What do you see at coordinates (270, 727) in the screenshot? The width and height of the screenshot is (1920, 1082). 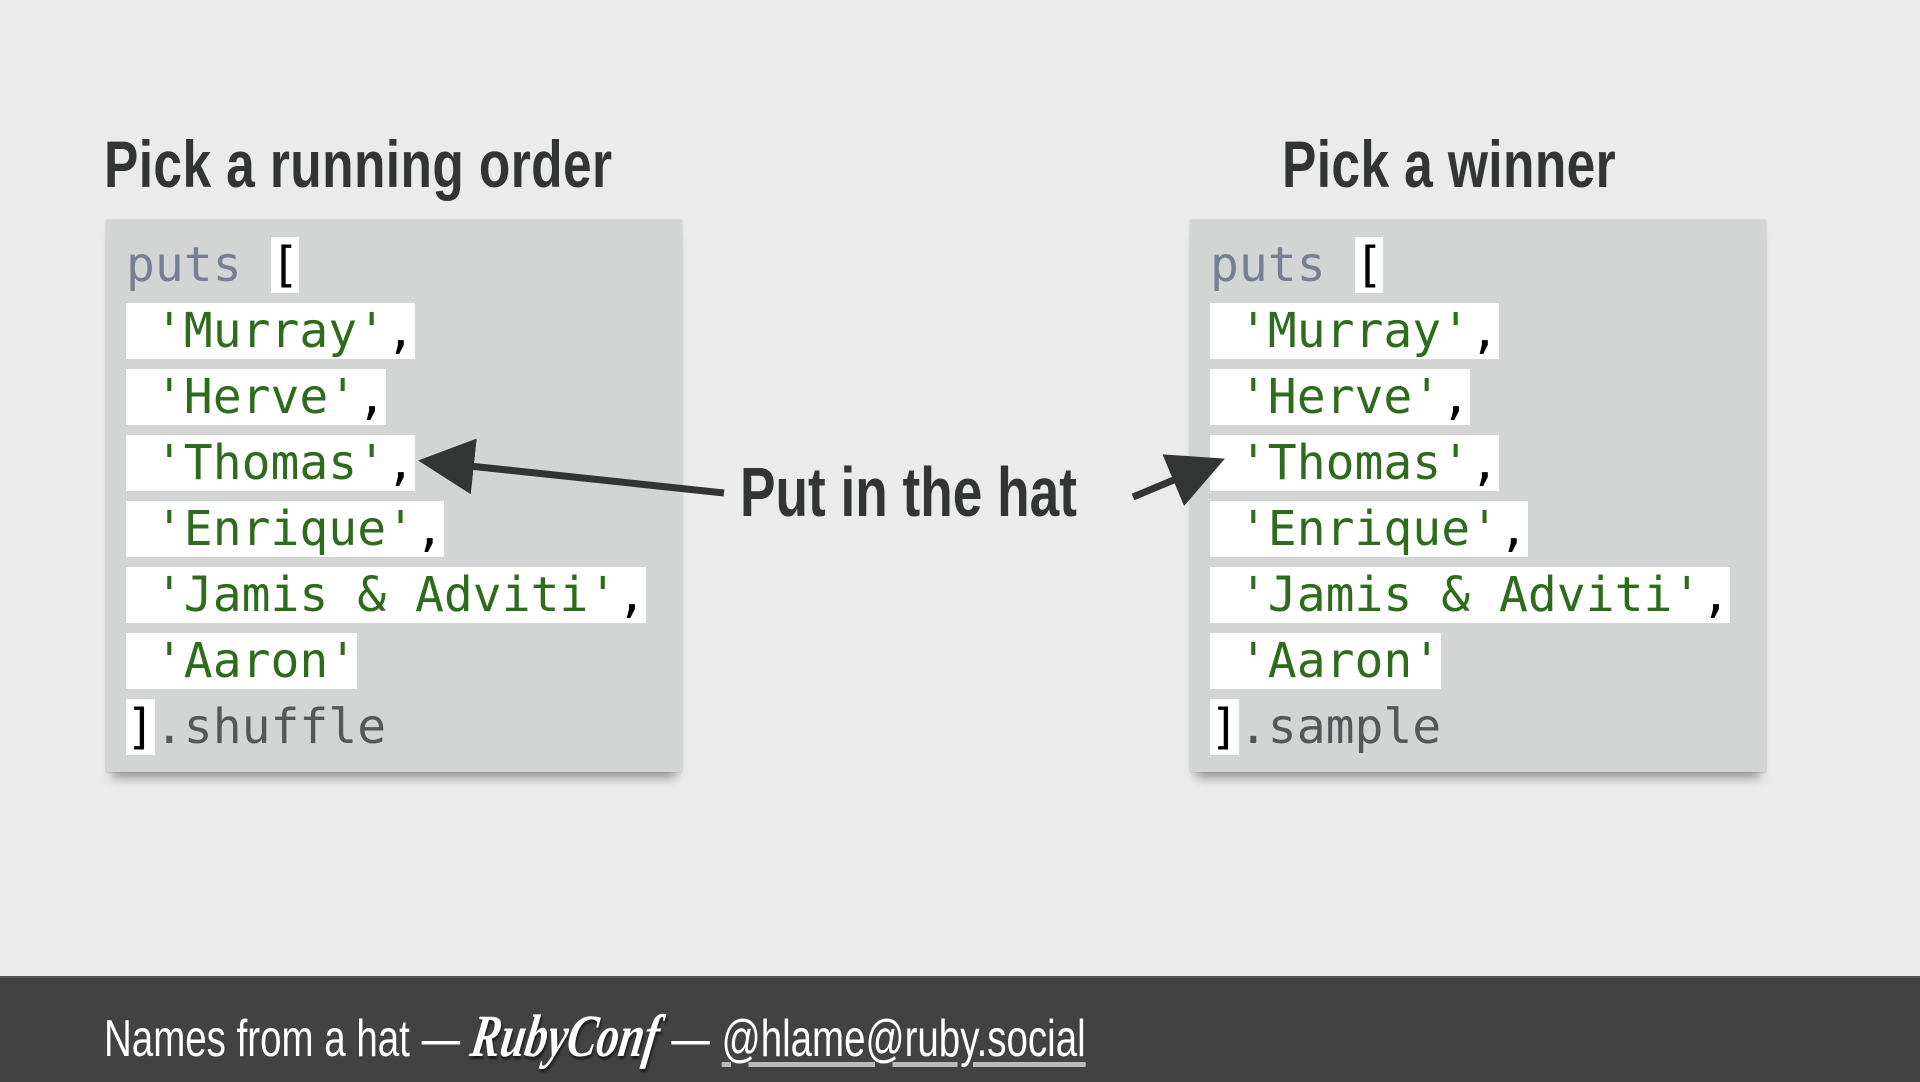 I see `shuffle-method: .shuffle` at bounding box center [270, 727].